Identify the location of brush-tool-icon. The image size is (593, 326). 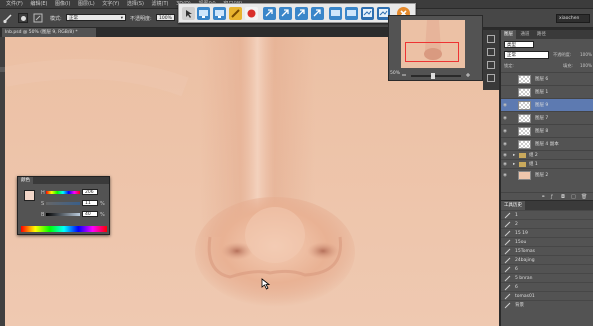
(8, 18).